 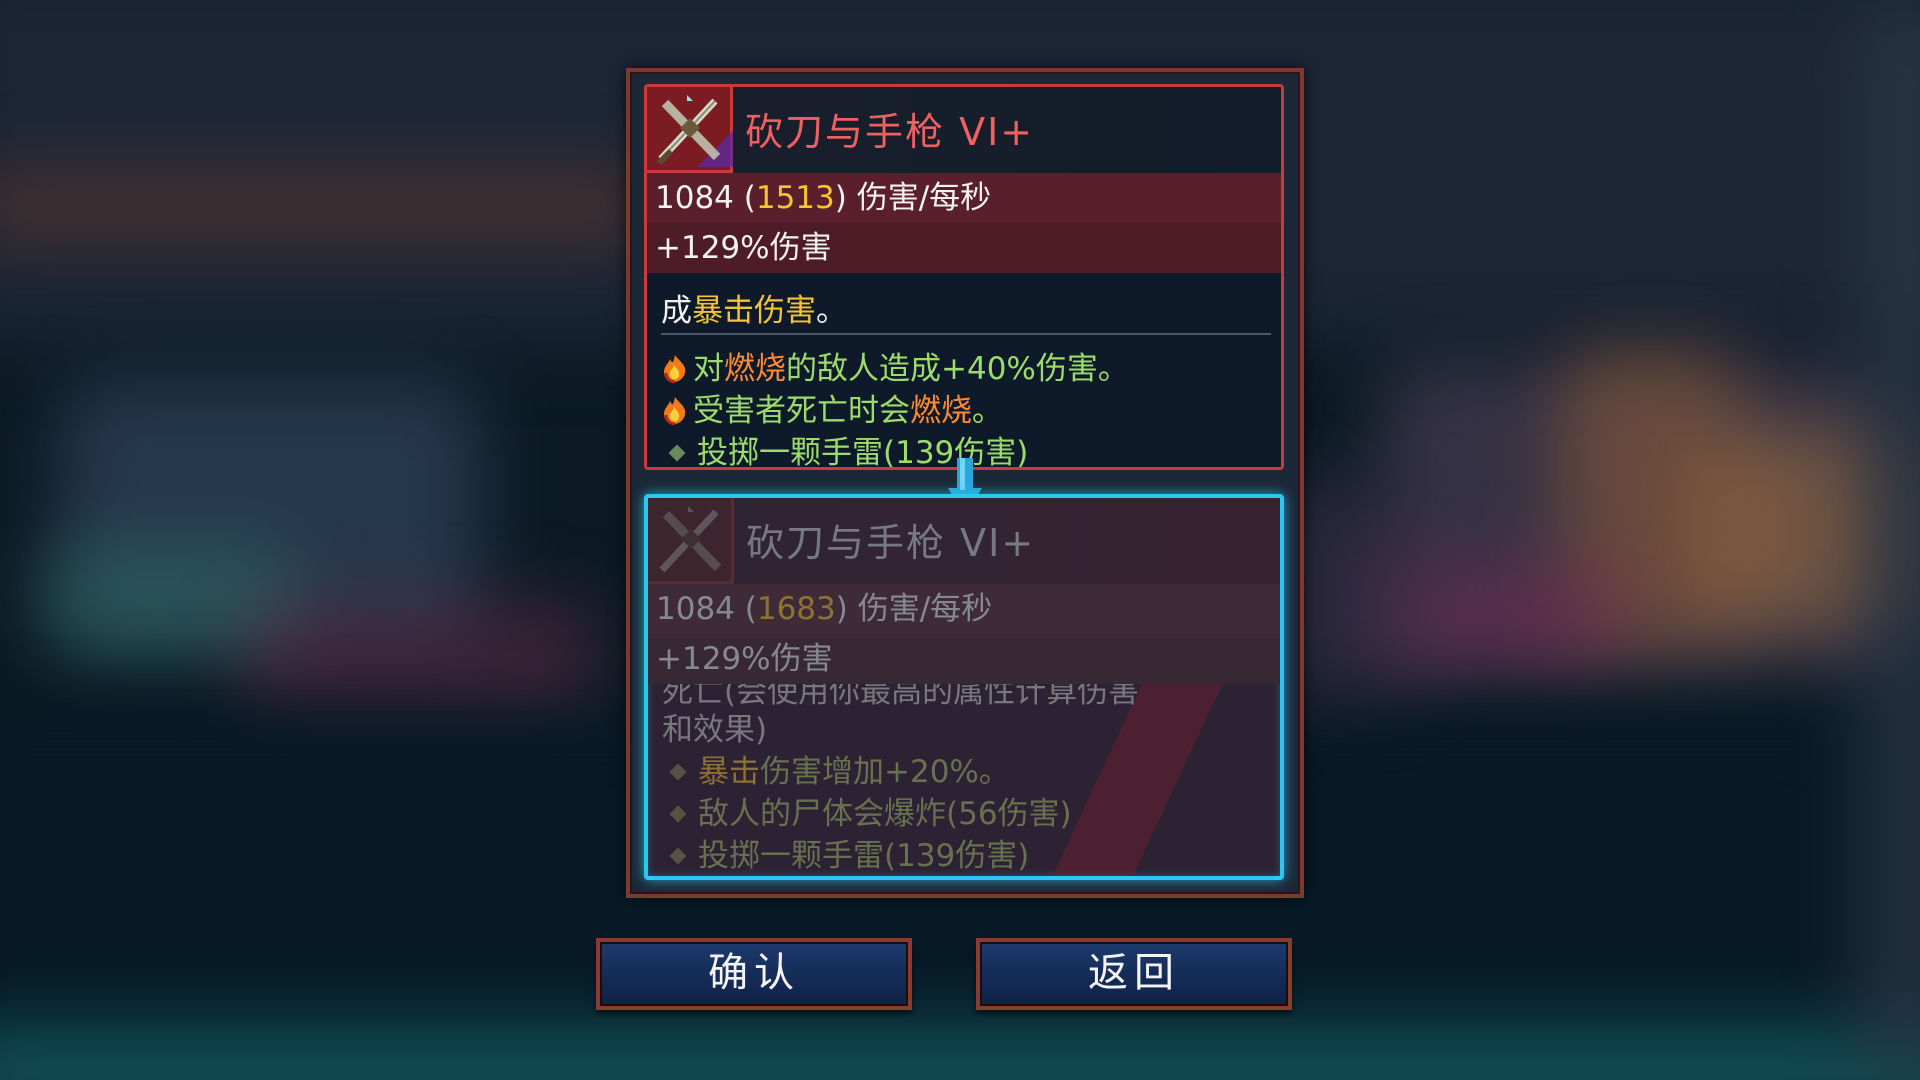 I want to click on current-item-name: 砍刀与手枪 VI+, so click(x=890, y=132).